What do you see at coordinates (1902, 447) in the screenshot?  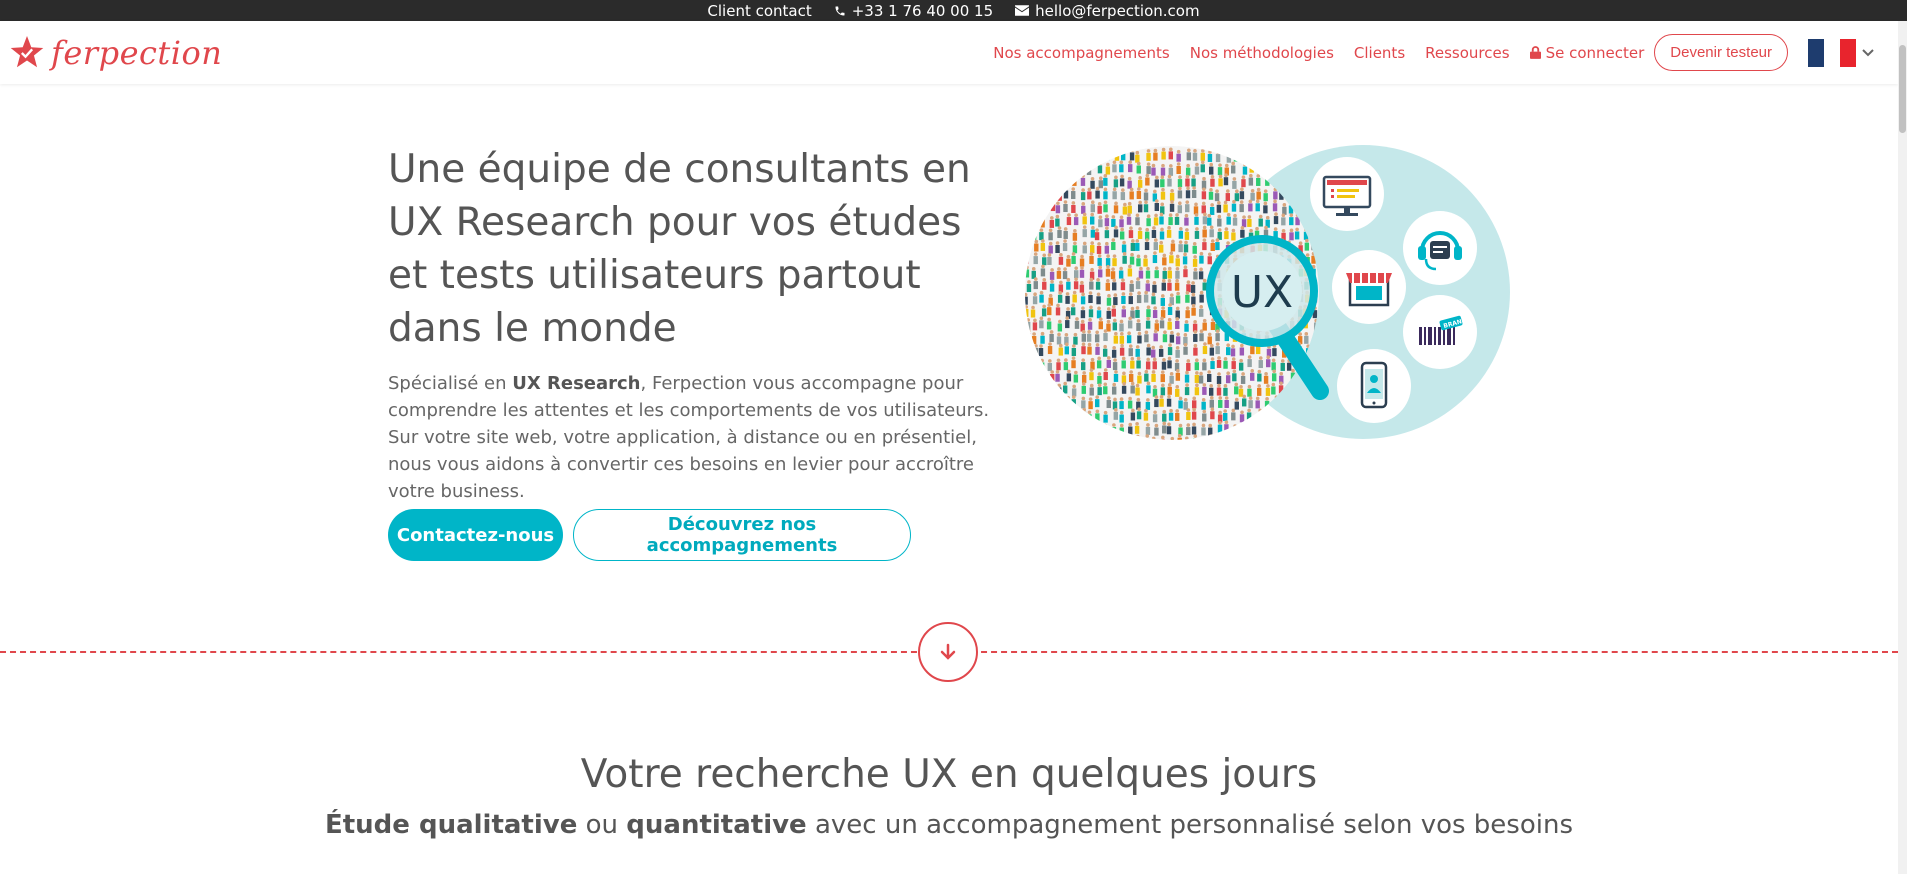 I see `scrollbar` at bounding box center [1902, 447].